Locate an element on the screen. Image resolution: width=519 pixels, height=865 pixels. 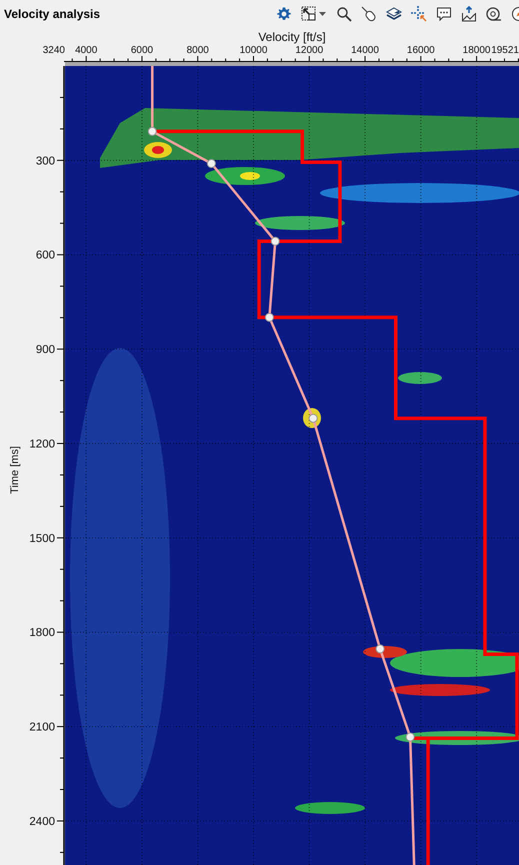
axis-title: Time [ms] is located at coordinates (15, 470).